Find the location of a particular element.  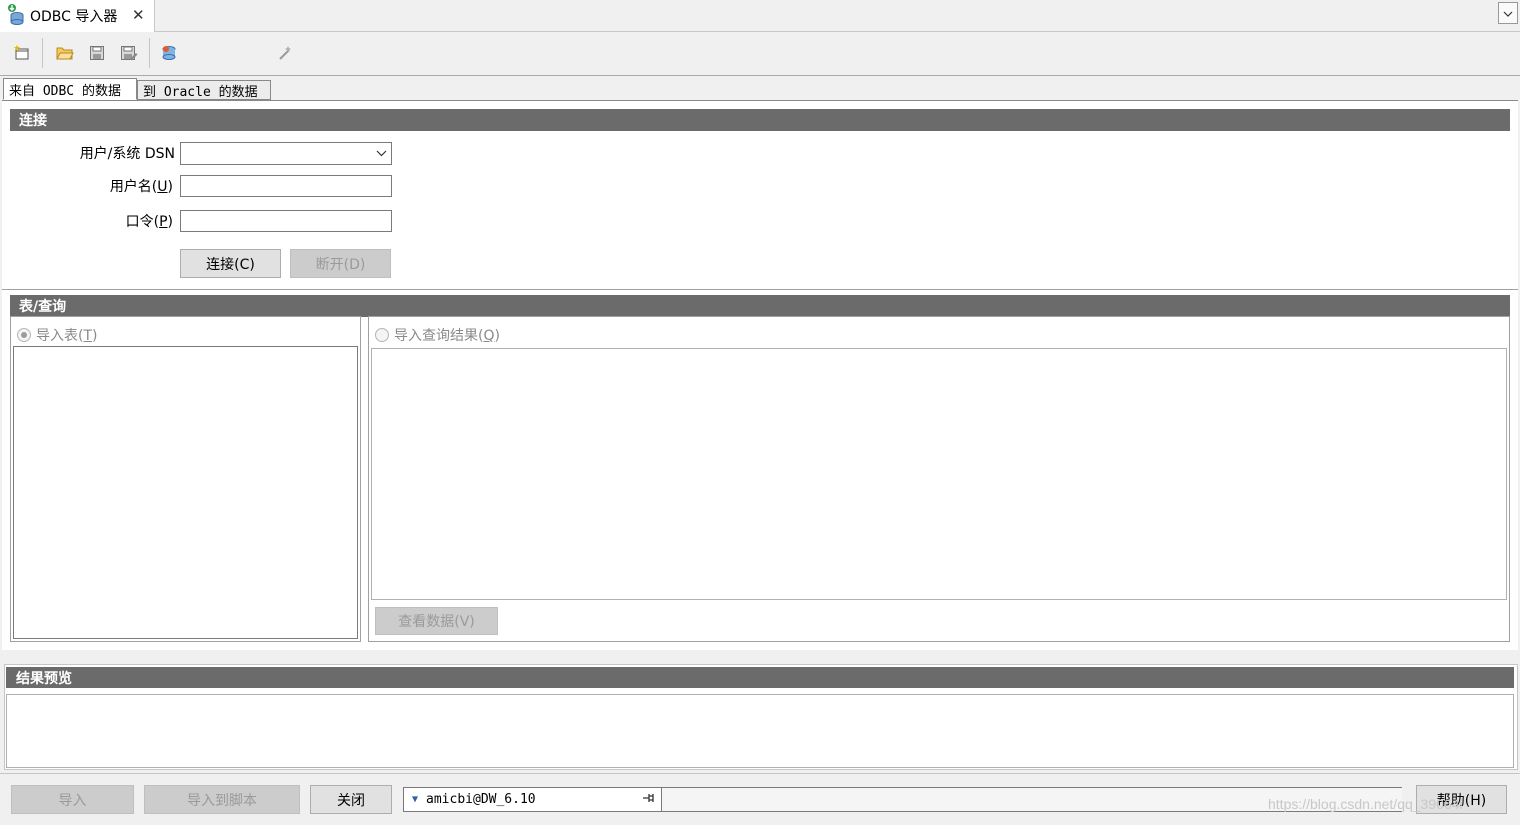

result-preview-area is located at coordinates (760, 731).